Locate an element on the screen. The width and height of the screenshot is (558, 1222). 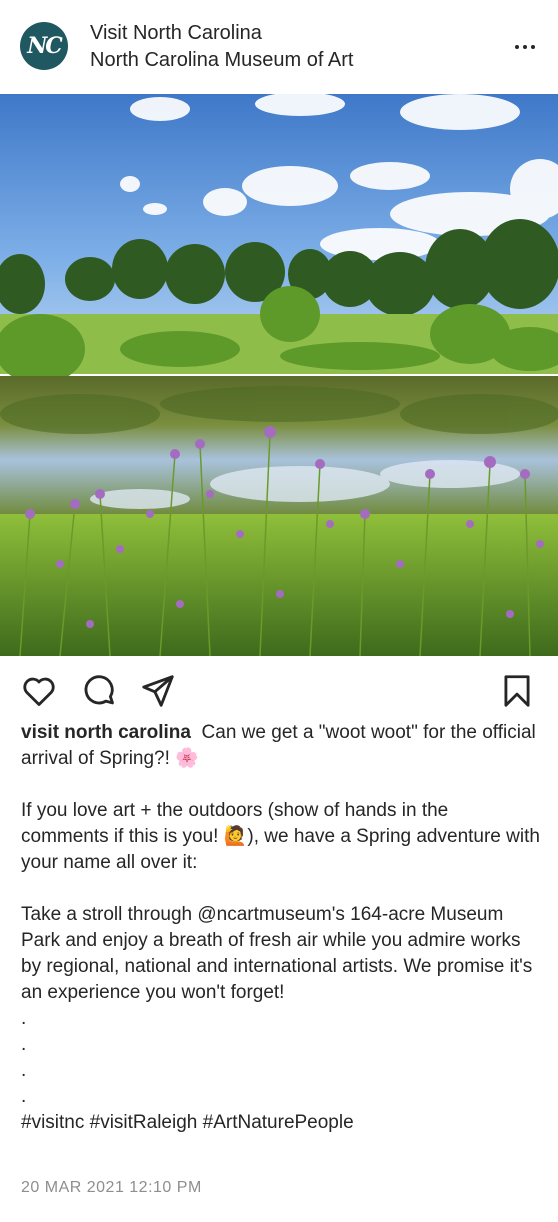
comment-icon is located at coordinates (99, 691).